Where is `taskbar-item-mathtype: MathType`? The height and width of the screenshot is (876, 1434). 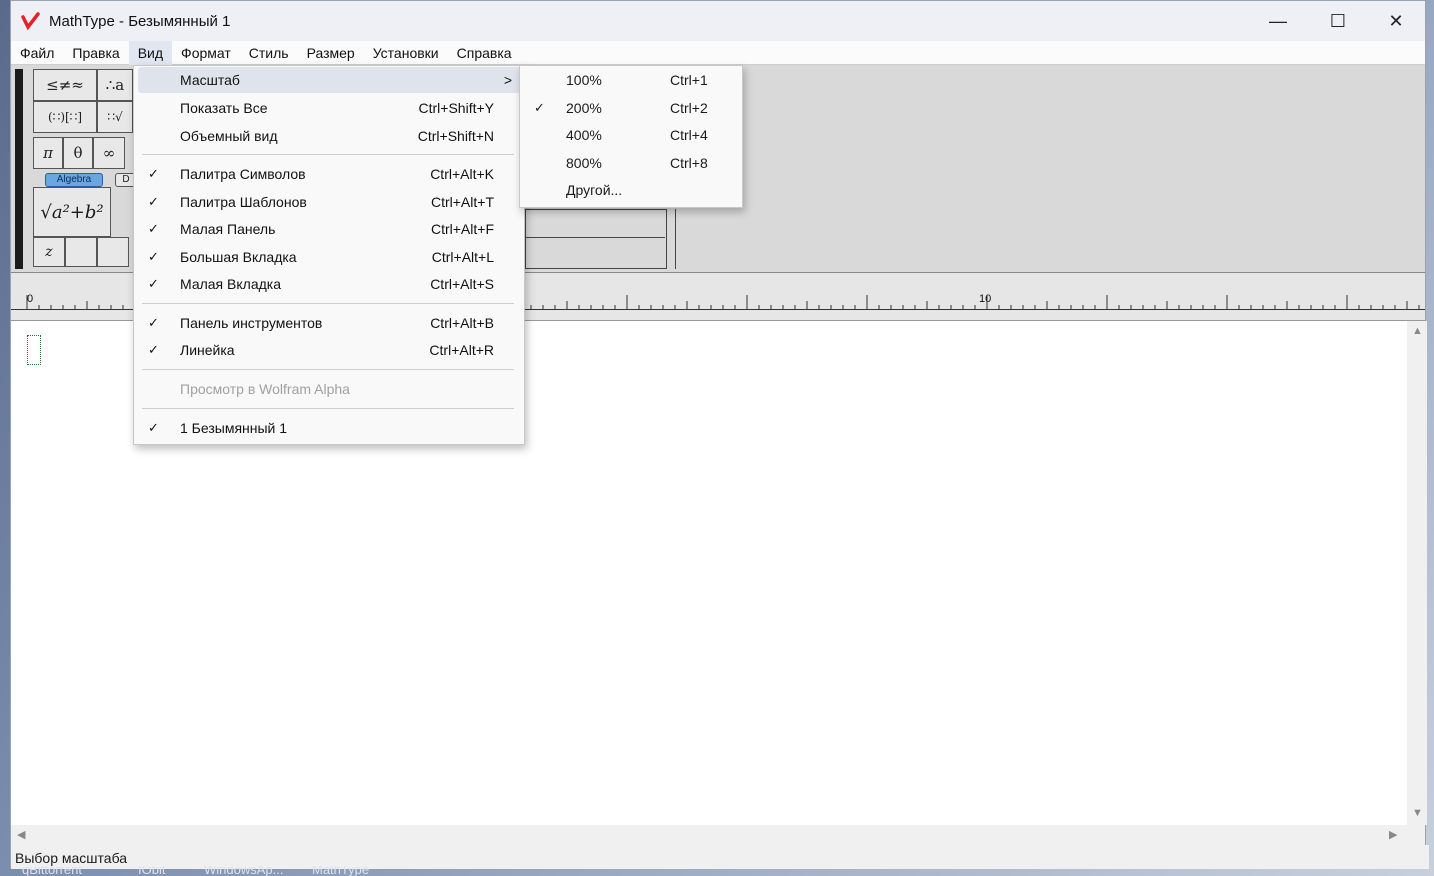
taskbar-item-mathtype: MathType is located at coordinates (340, 871).